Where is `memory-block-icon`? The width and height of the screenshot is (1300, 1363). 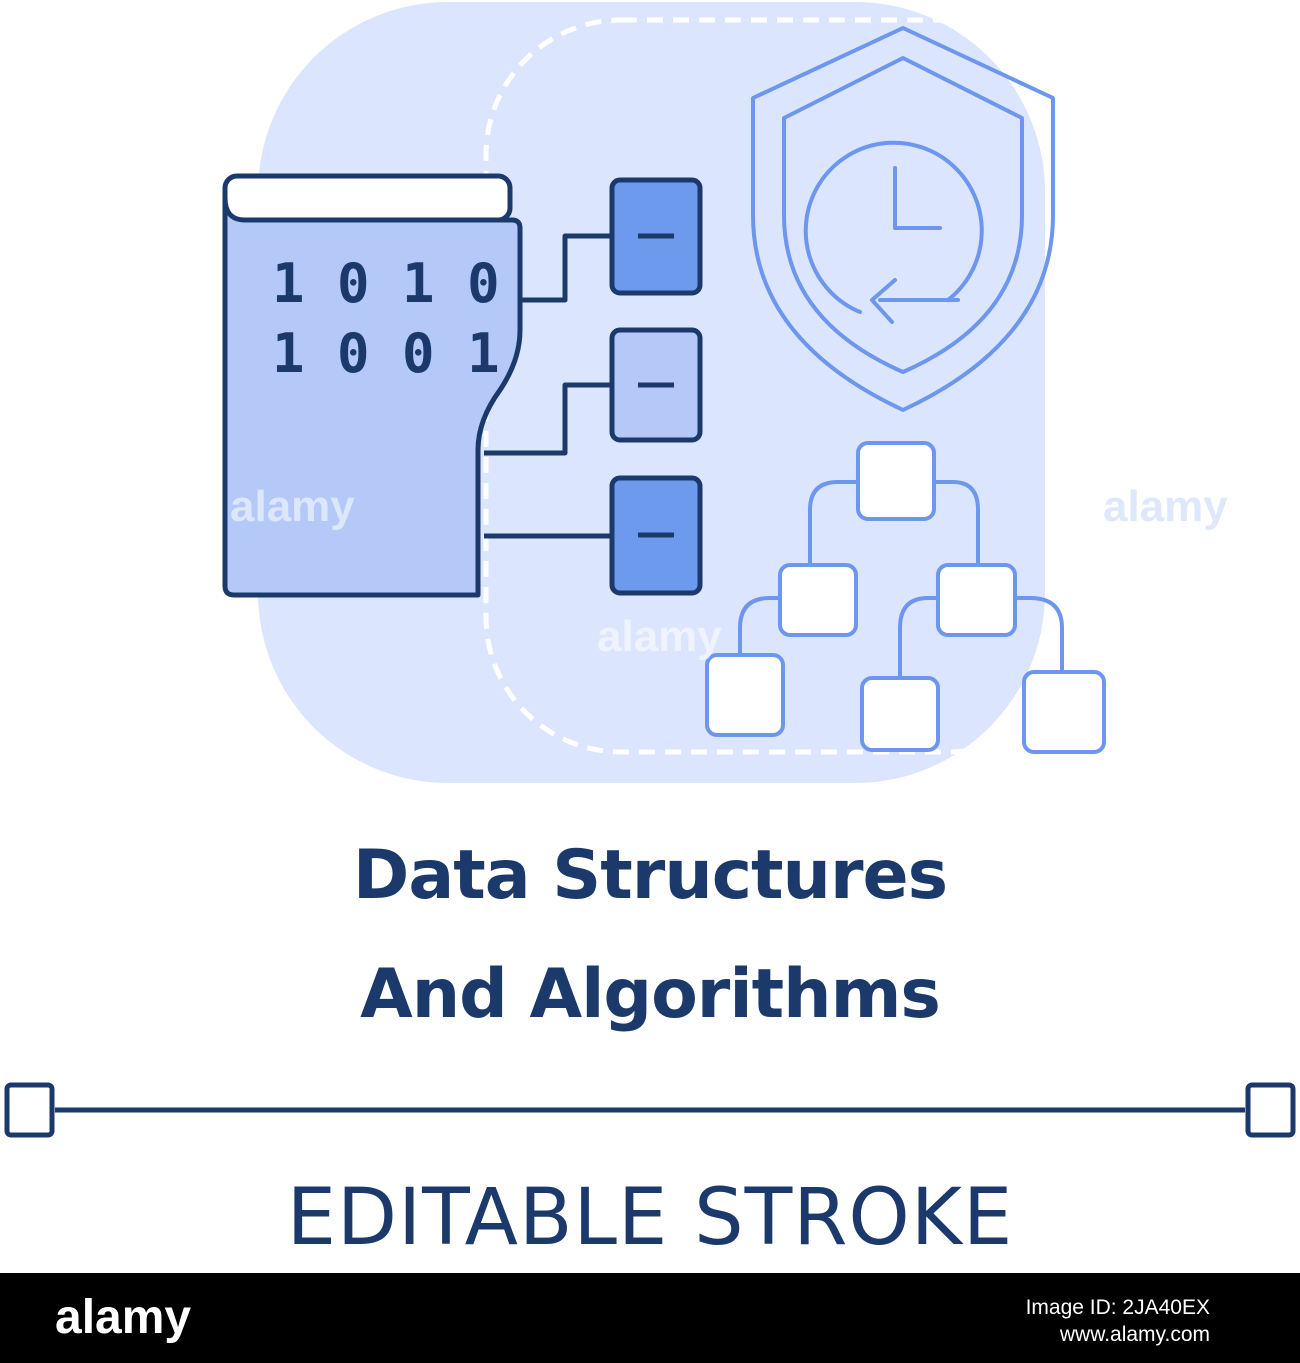
memory-block-icon is located at coordinates (656, 386).